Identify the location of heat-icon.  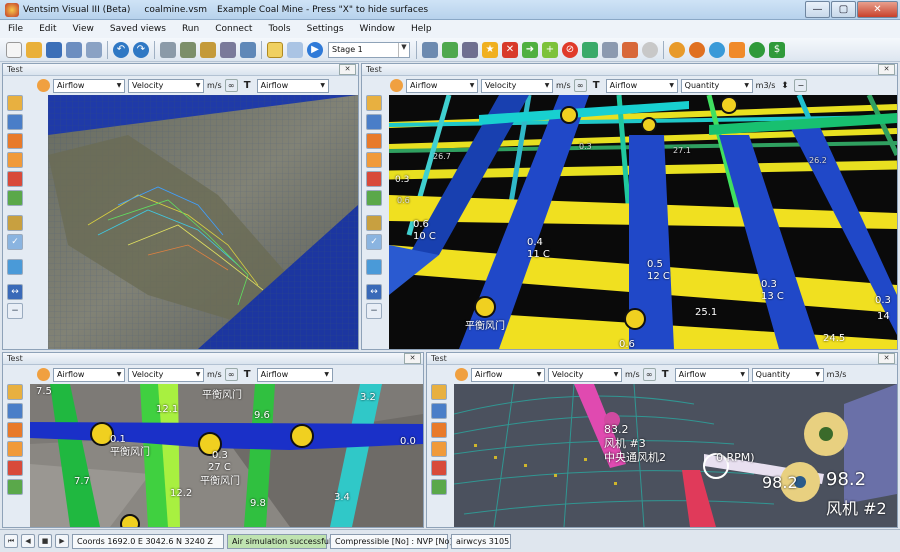
(737, 49).